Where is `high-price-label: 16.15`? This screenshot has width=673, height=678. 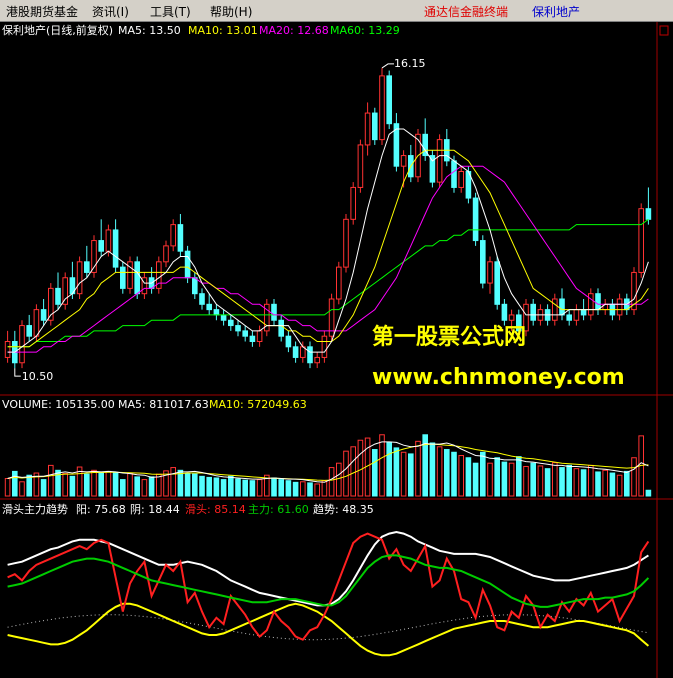 high-price-label: 16.15 is located at coordinates (410, 63).